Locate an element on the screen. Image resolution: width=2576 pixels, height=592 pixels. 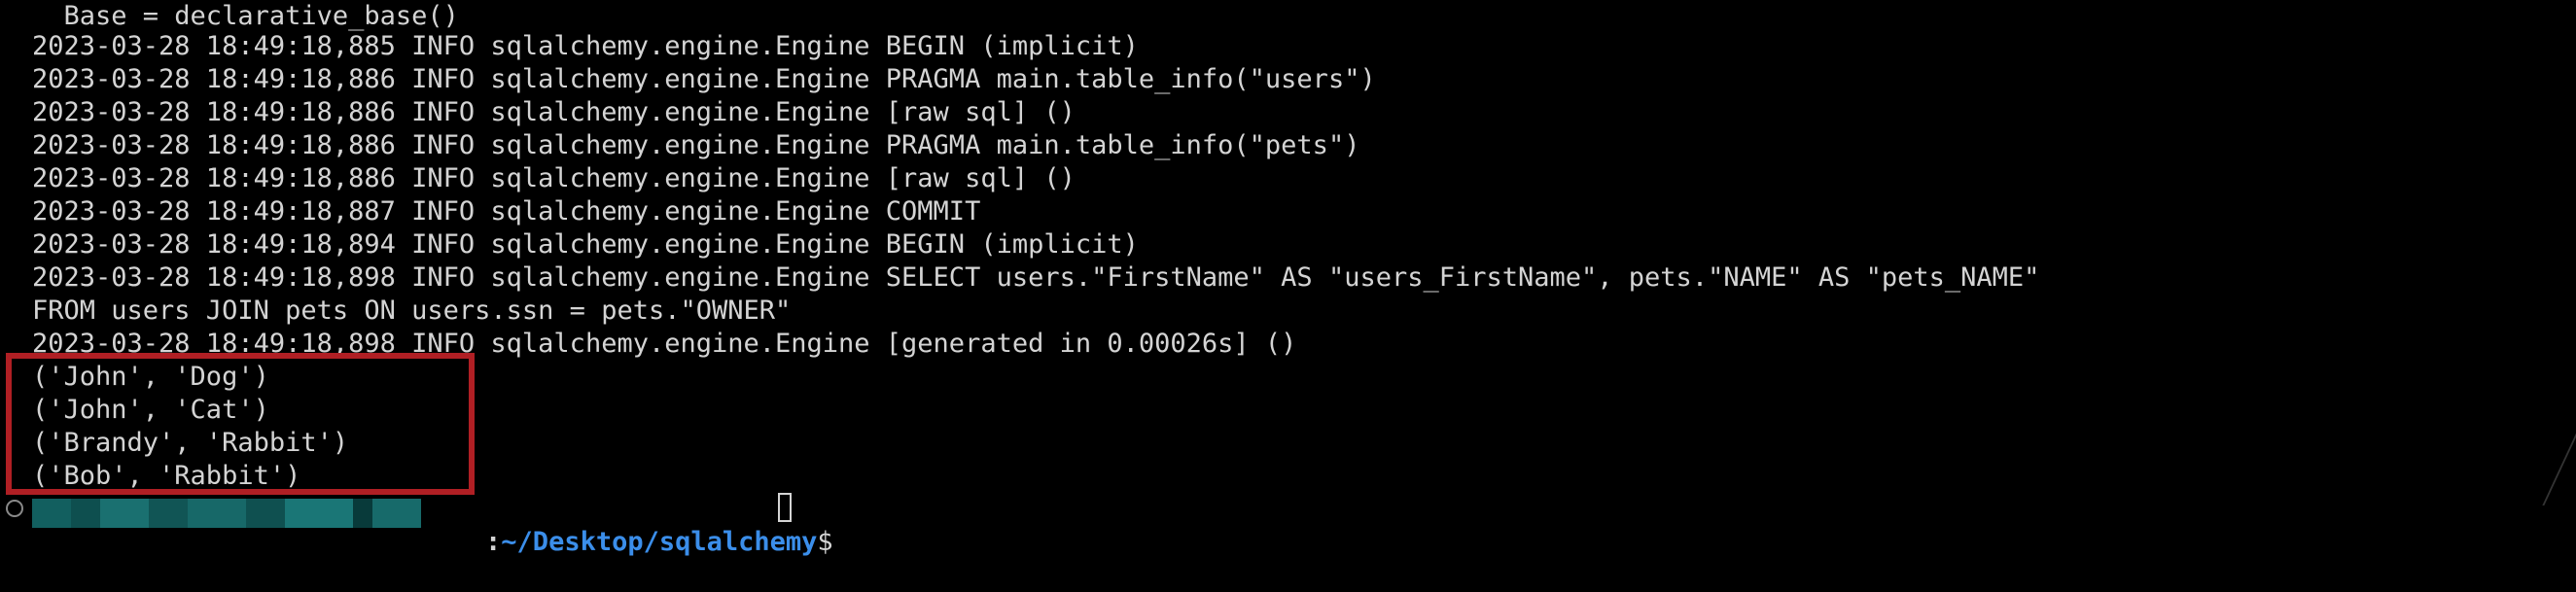
terminal-cursor is located at coordinates (785, 507).